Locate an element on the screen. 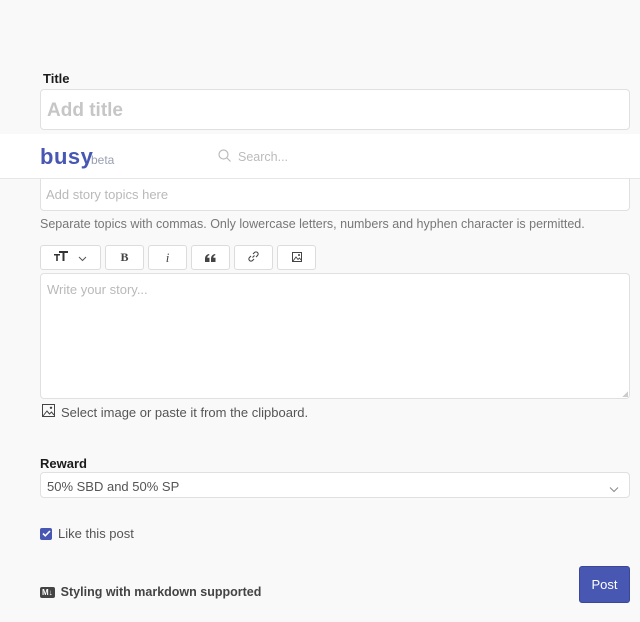 The height and width of the screenshot is (622, 640). bold-icon: B is located at coordinates (124, 257).